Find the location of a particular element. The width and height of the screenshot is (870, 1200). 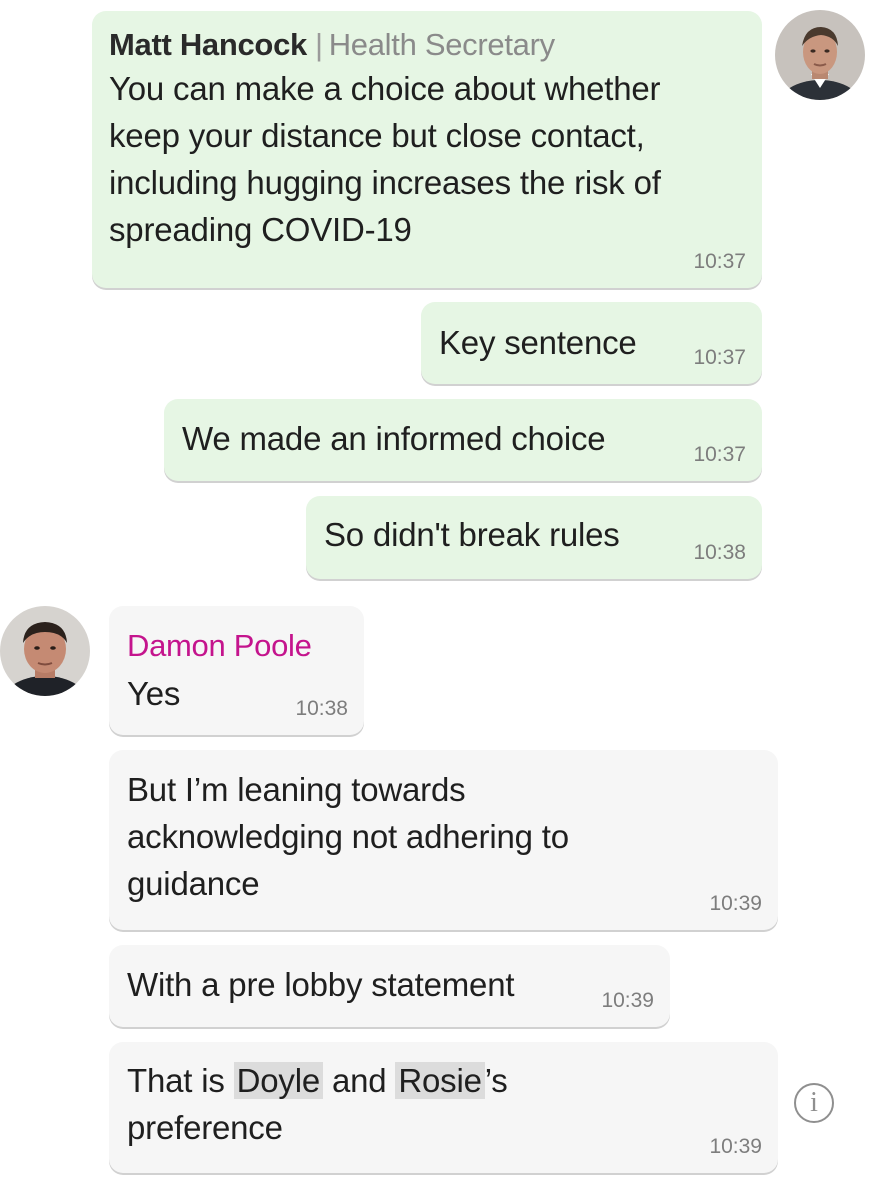

message-bubble-3: We made an informed choice 10:37 is located at coordinates (463, 440).